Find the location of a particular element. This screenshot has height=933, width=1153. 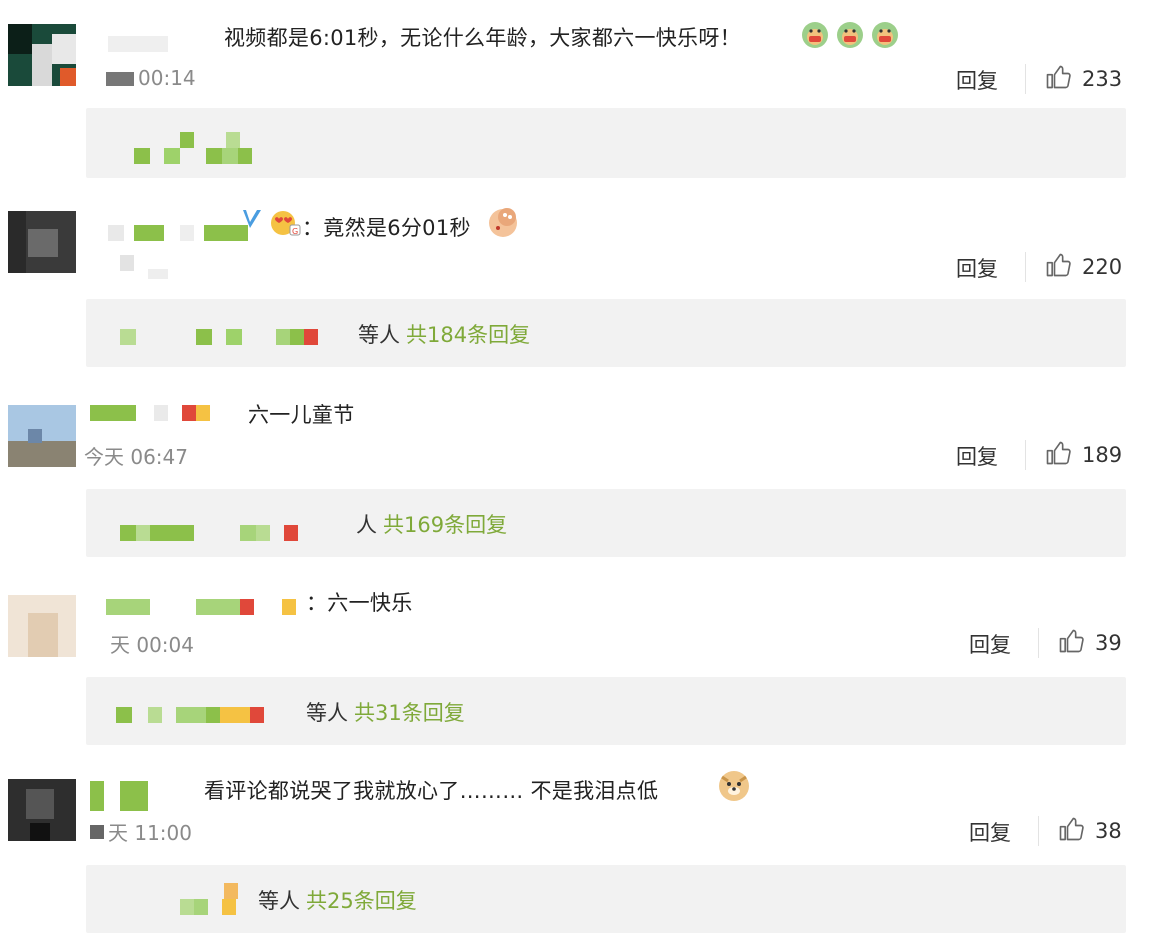

verified-badge-icon is located at coordinates (252, 221).